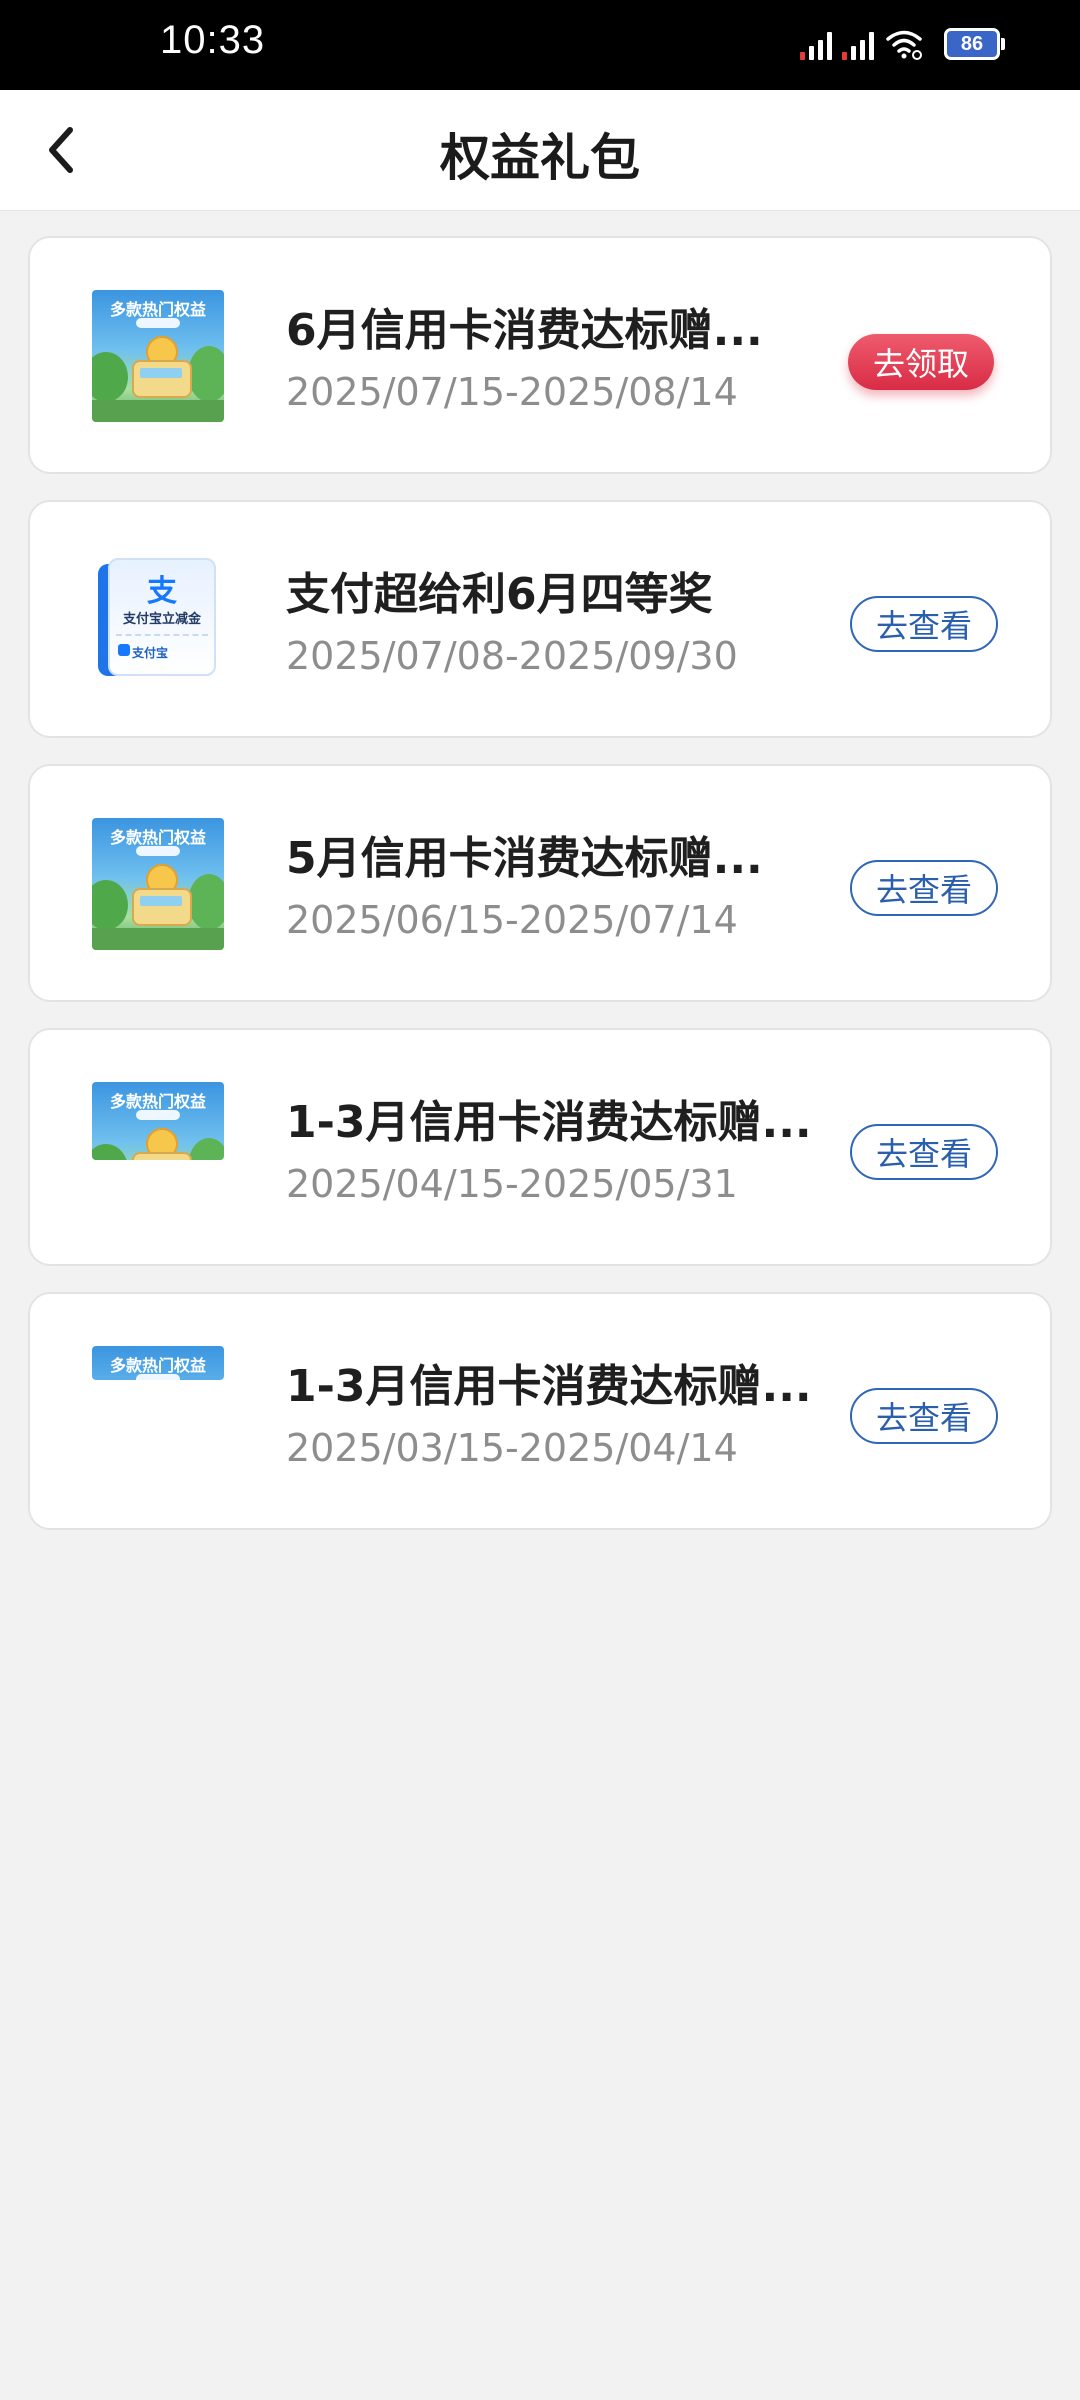 The image size is (1080, 2400). I want to click on status-bar: 10:33 86, so click(540, 45).